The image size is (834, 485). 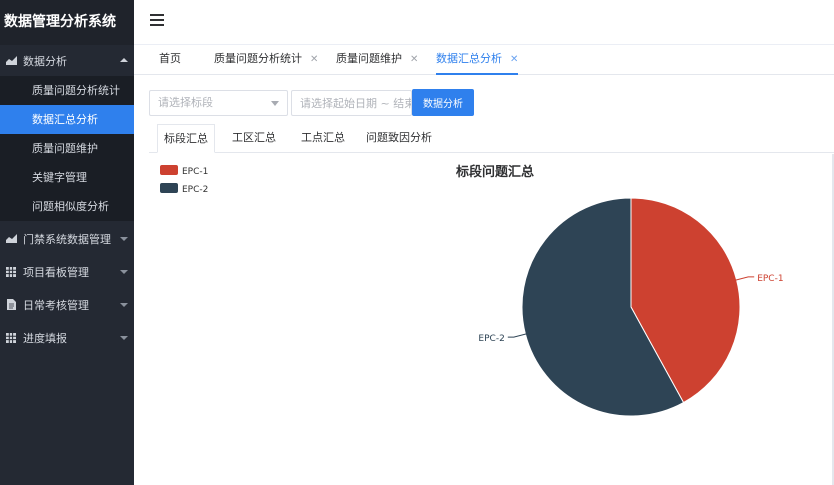 I want to click on menu-label: 进度填报, so click(x=45, y=338).